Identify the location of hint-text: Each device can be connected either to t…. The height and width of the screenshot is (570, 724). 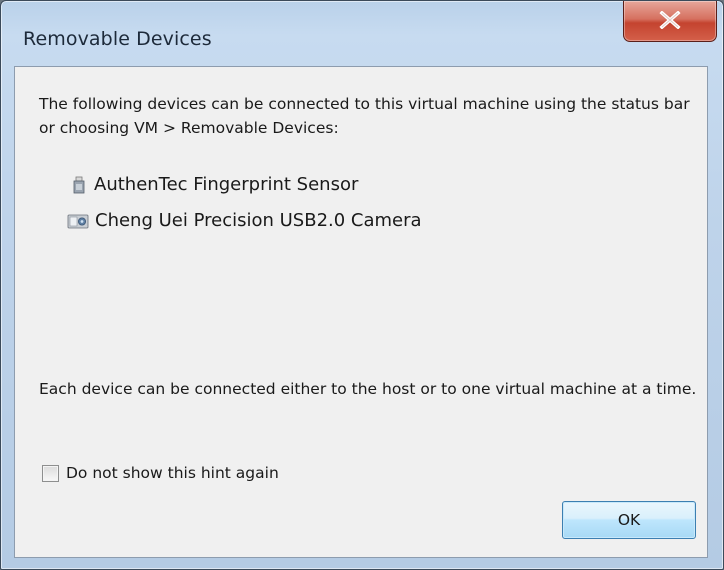
(368, 389).